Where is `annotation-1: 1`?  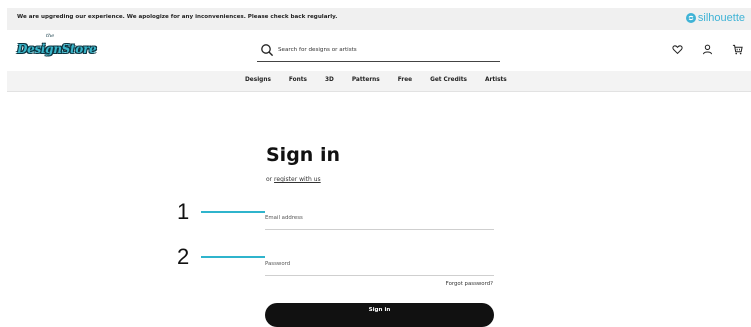 annotation-1: 1 is located at coordinates (221, 212).